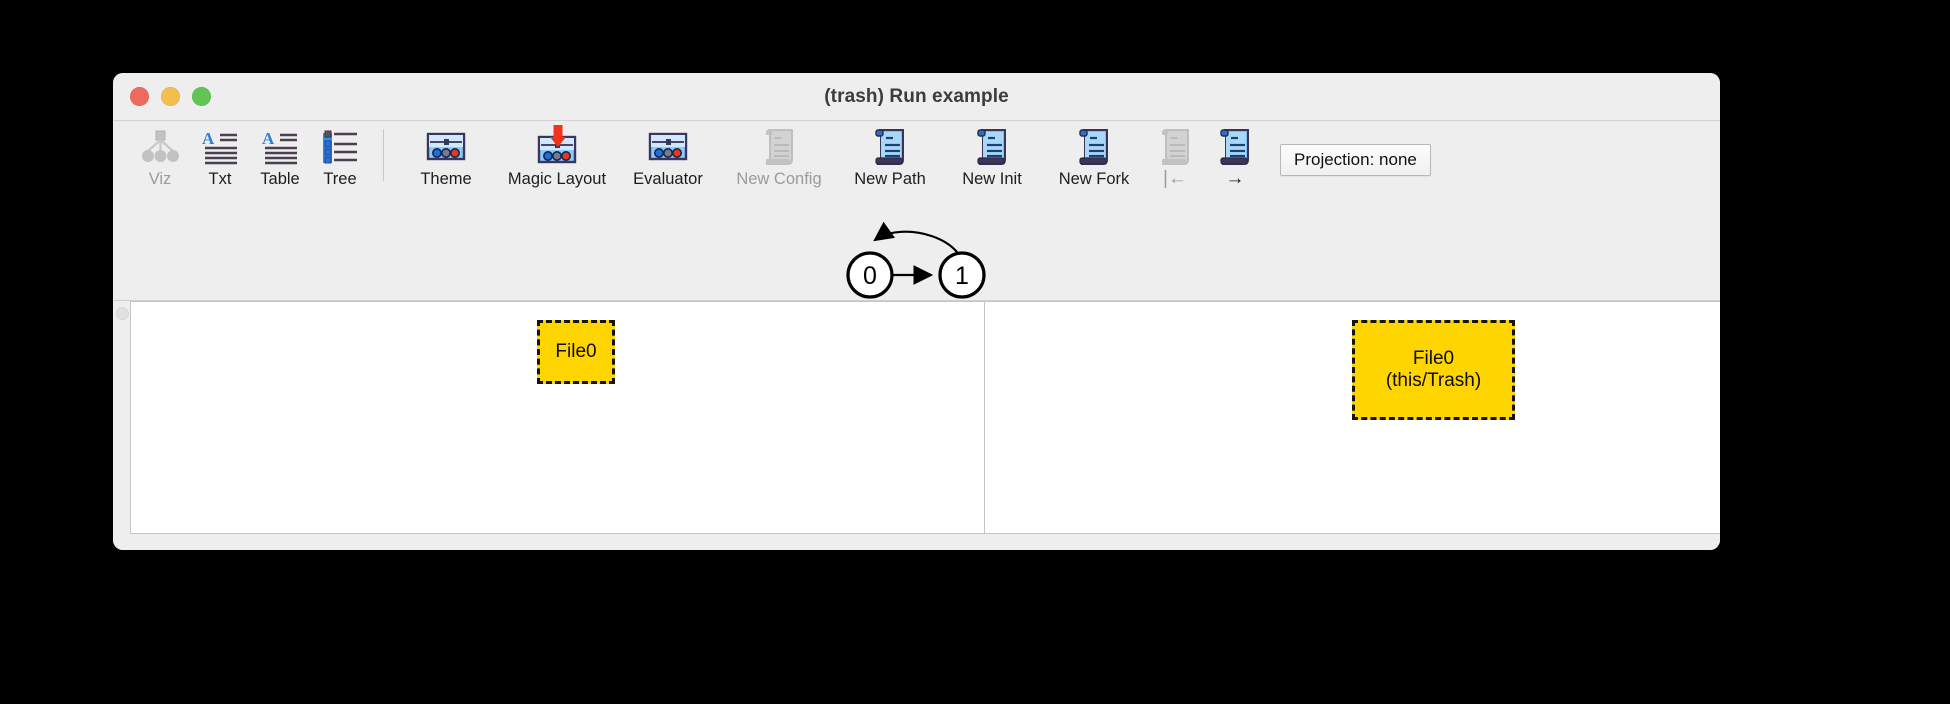  Describe the element at coordinates (280, 179) in the screenshot. I see `toolbar-label-table: Table` at that location.